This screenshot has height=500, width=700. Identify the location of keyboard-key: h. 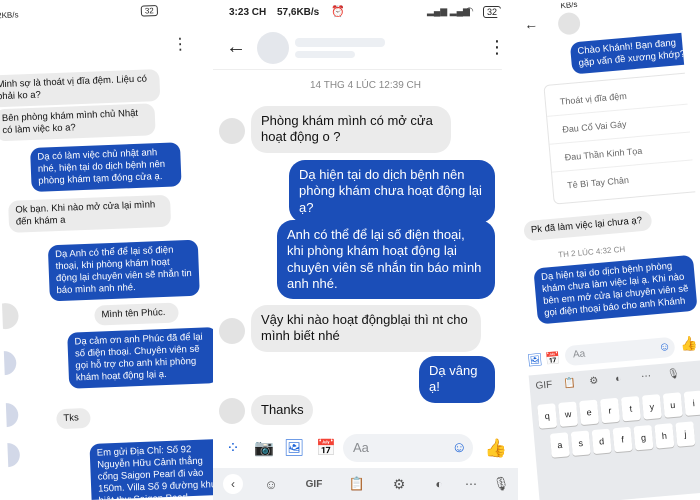
(664, 436).